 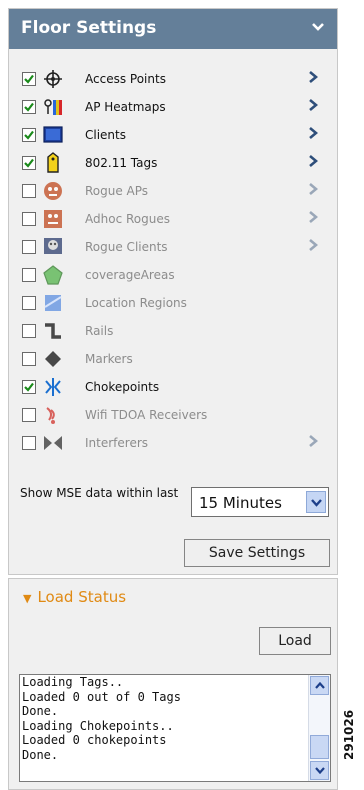 I want to click on layer-row: Location Regions, so click(x=173, y=305).